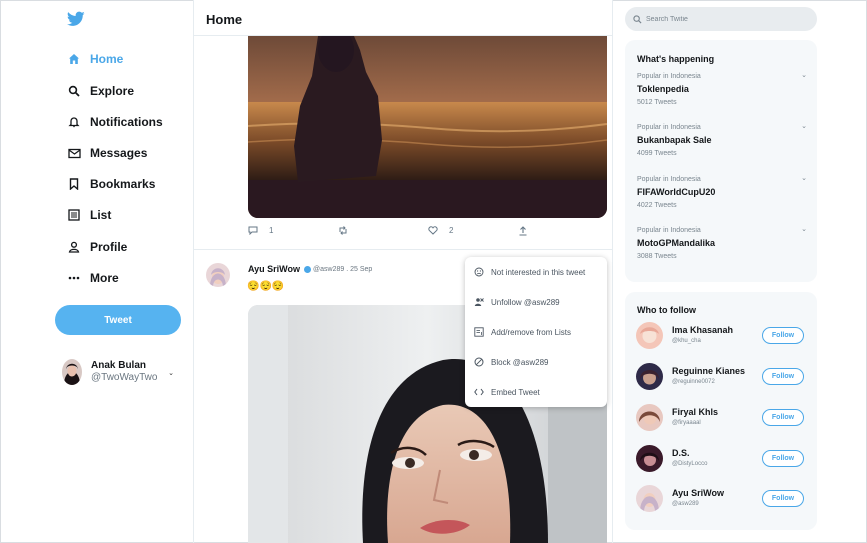 The image size is (867, 543). What do you see at coordinates (722, 459) in the screenshot?
I see `follow-suggestion: D.S. @DistyLocco Follow` at bounding box center [722, 459].